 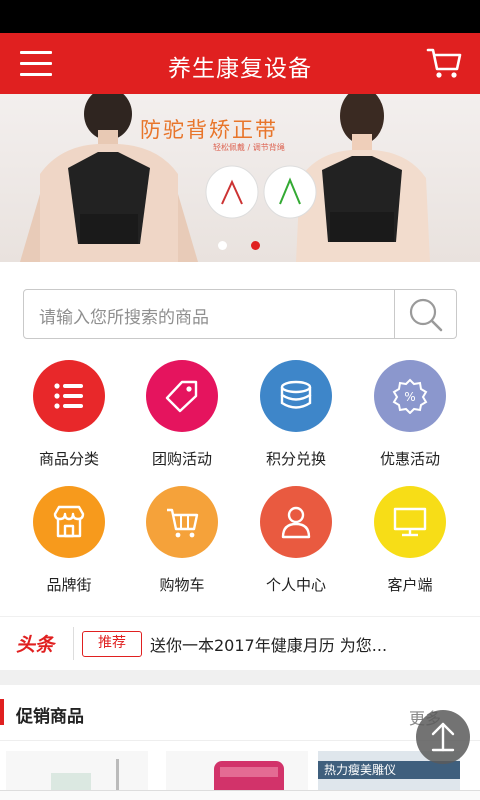 I want to click on section-title: 促销商品, so click(x=50, y=717).